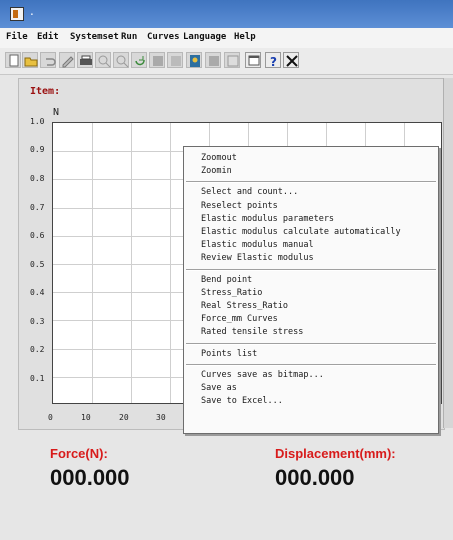  I want to click on context-menu-item-reselect-points: Reselect points, so click(239, 206).